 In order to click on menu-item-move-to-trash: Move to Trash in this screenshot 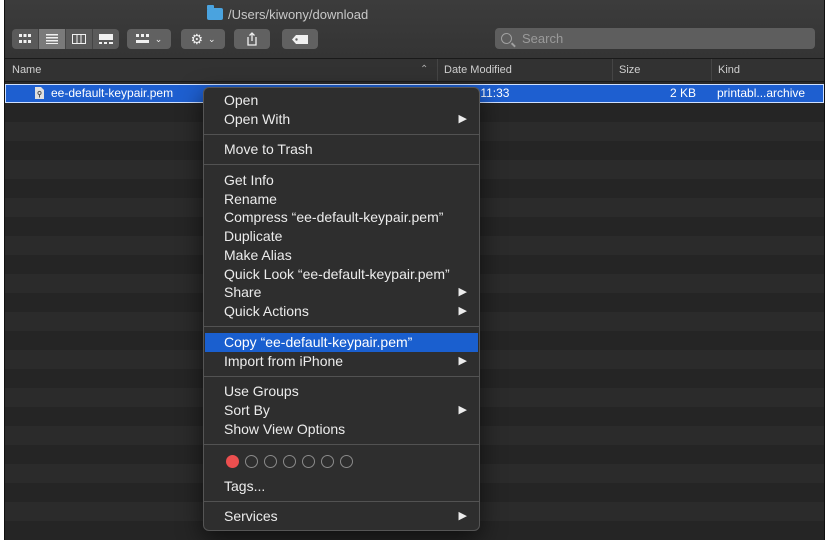, I will do `click(341, 149)`.